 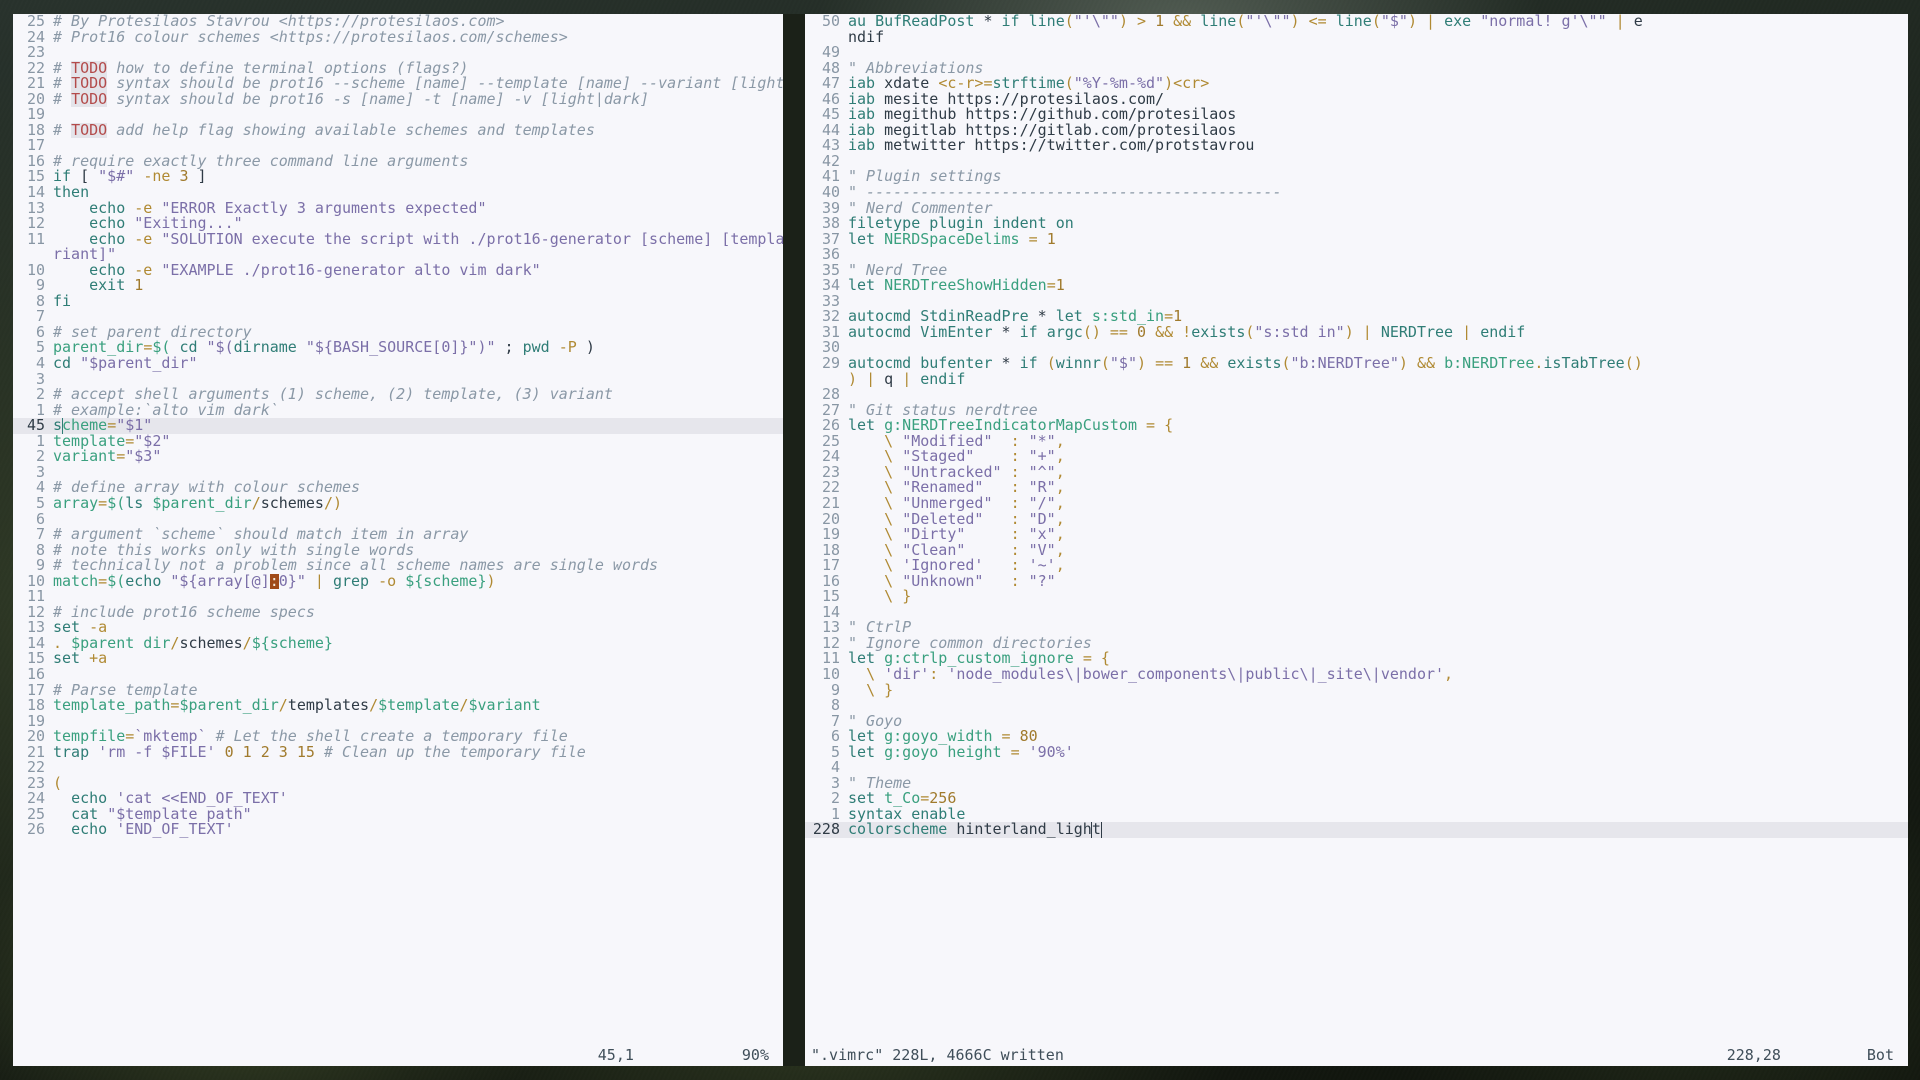 What do you see at coordinates (398, 363) in the screenshot?
I see `code-line: 4 cd "$parent_dir"` at bounding box center [398, 363].